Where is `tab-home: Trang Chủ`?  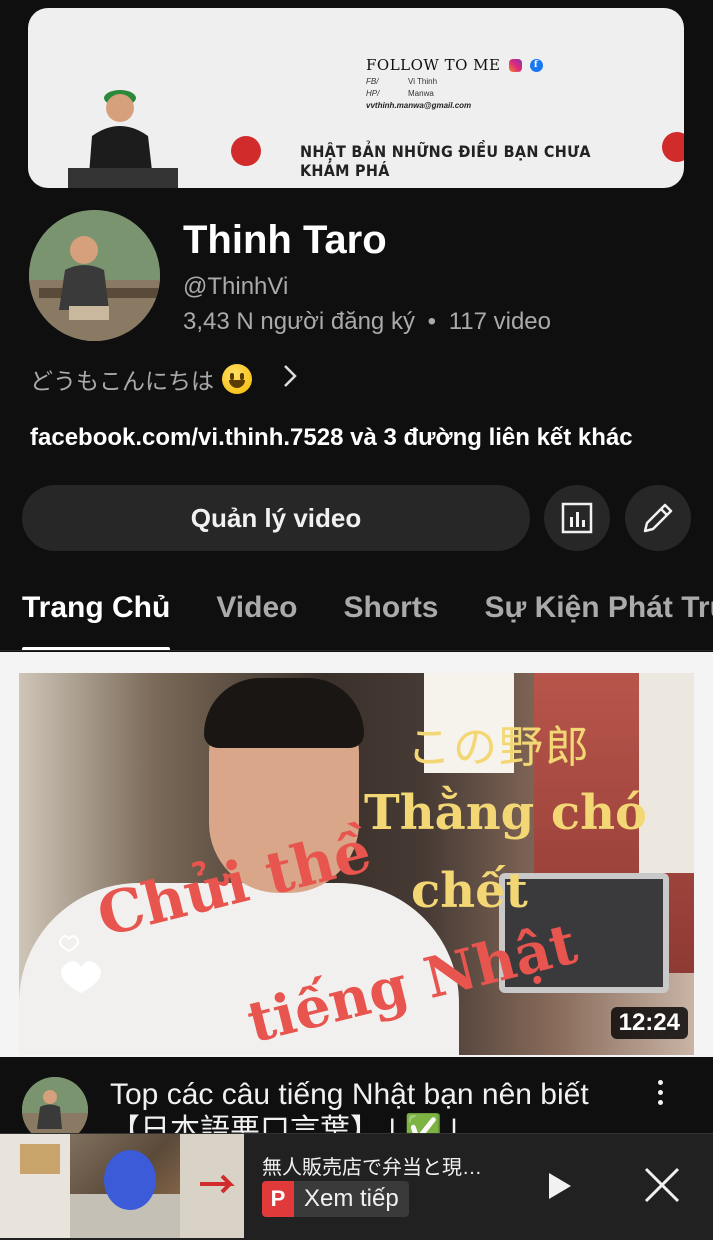
tab-home: Trang Chủ is located at coordinates (96, 617).